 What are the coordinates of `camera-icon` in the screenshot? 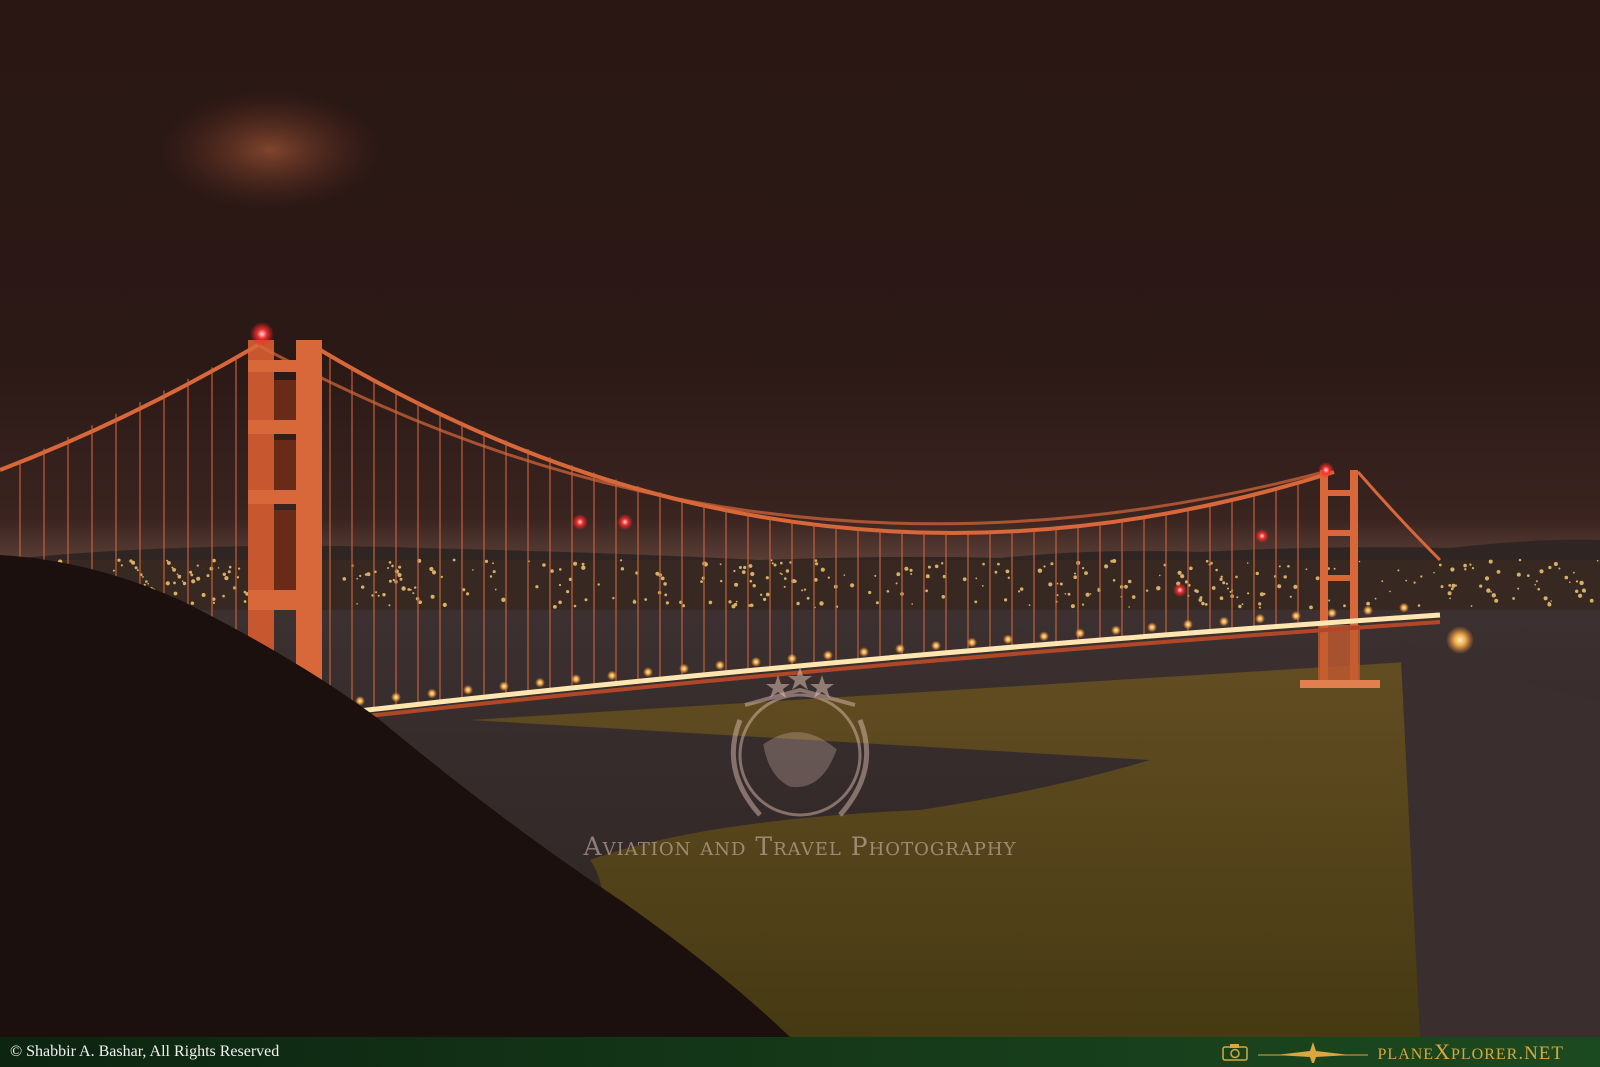 It's located at (1234, 1052).